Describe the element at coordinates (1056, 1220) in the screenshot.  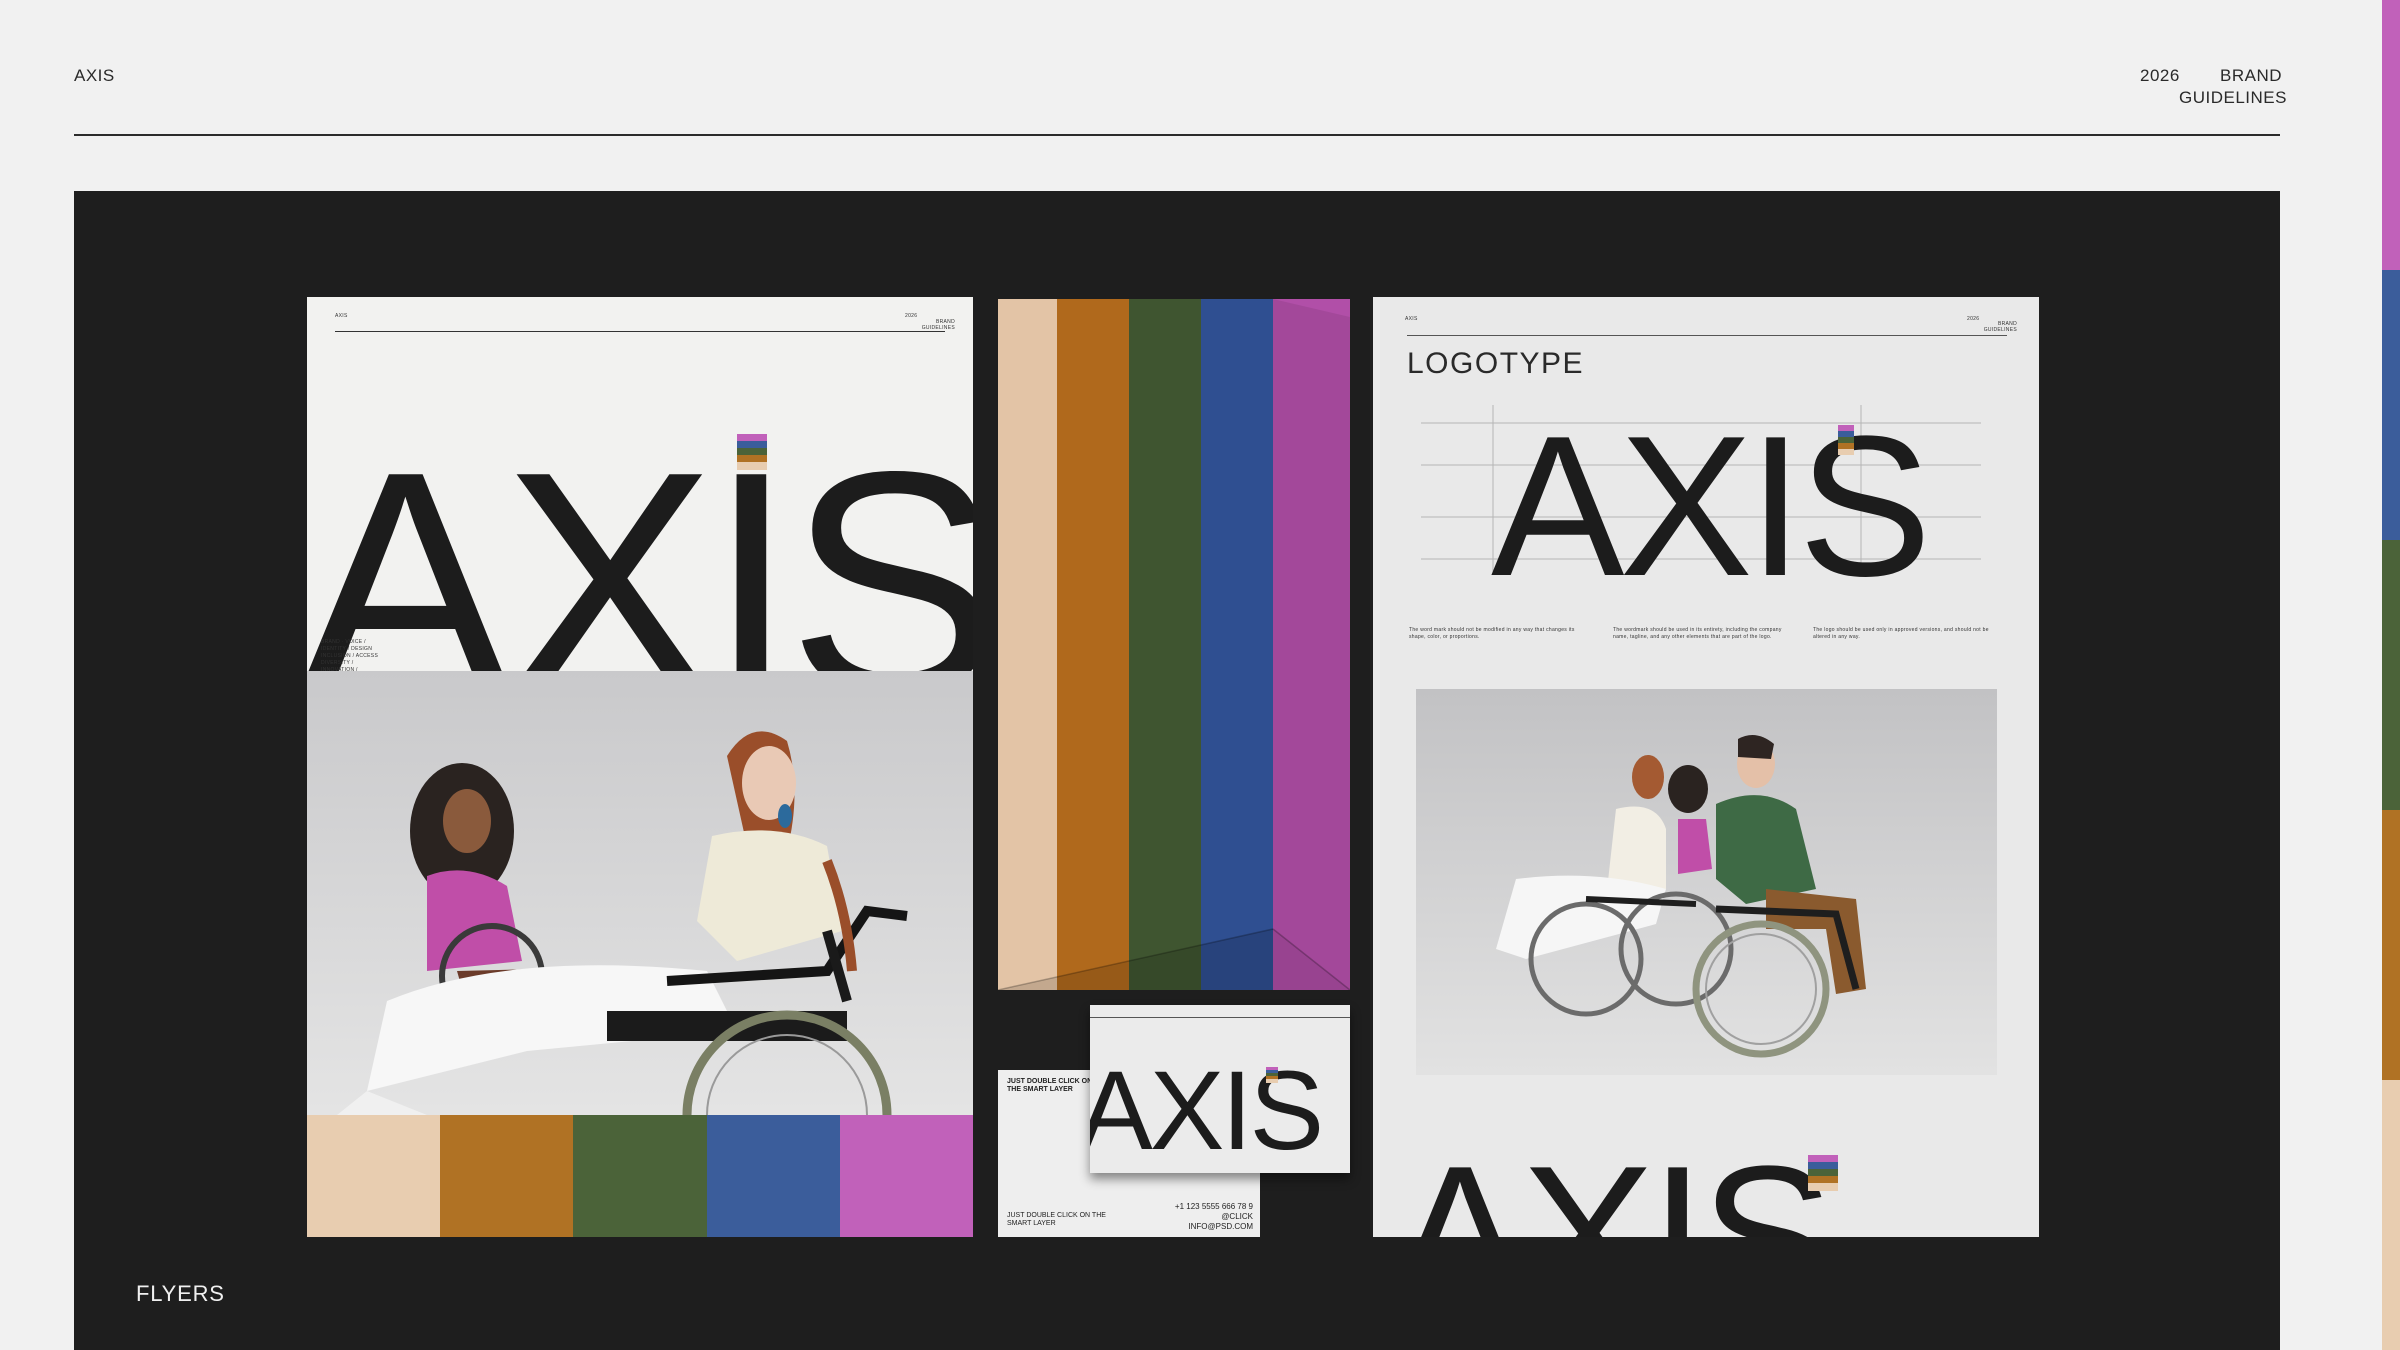
I see `card-back-label: JUST DOUBLE CLICK ON THE SMART LAYER` at that location.